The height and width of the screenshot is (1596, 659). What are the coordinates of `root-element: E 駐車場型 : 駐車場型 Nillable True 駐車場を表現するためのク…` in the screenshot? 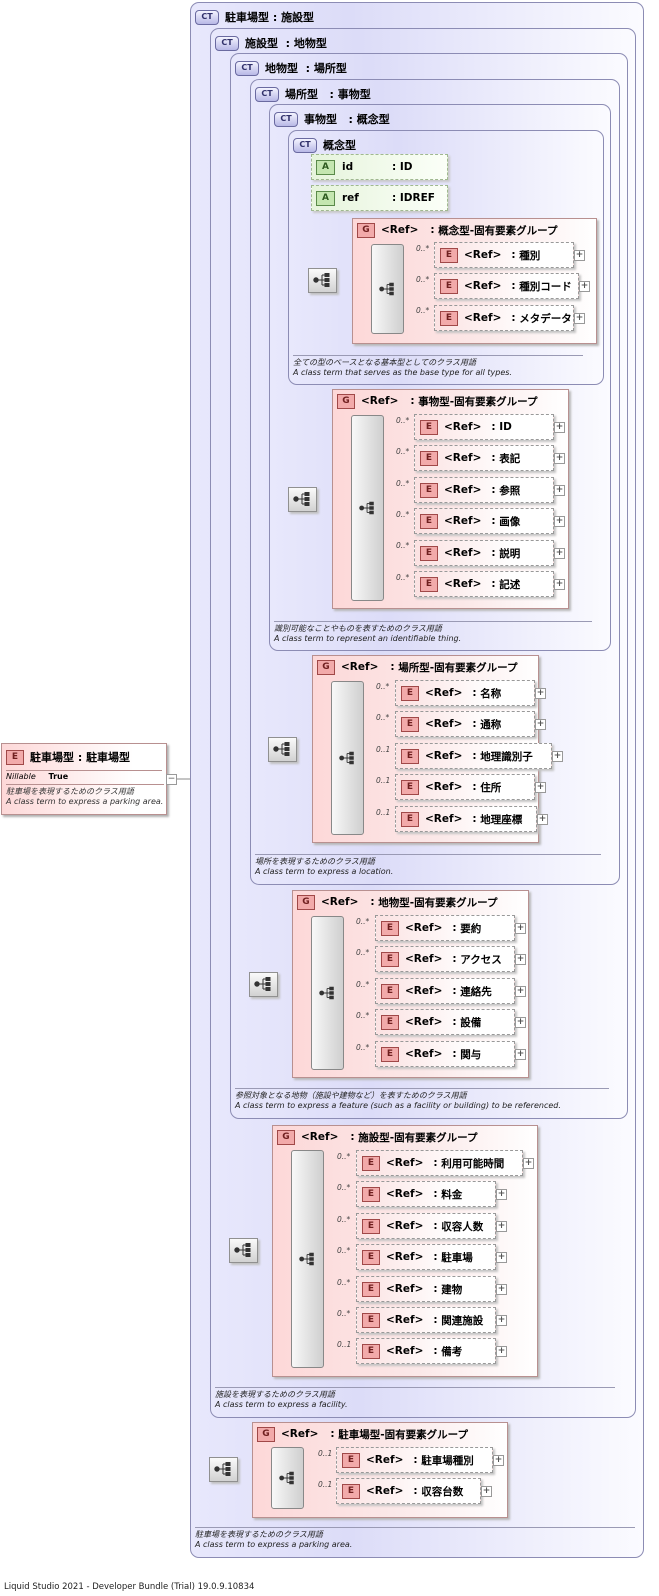 It's located at (89, 779).